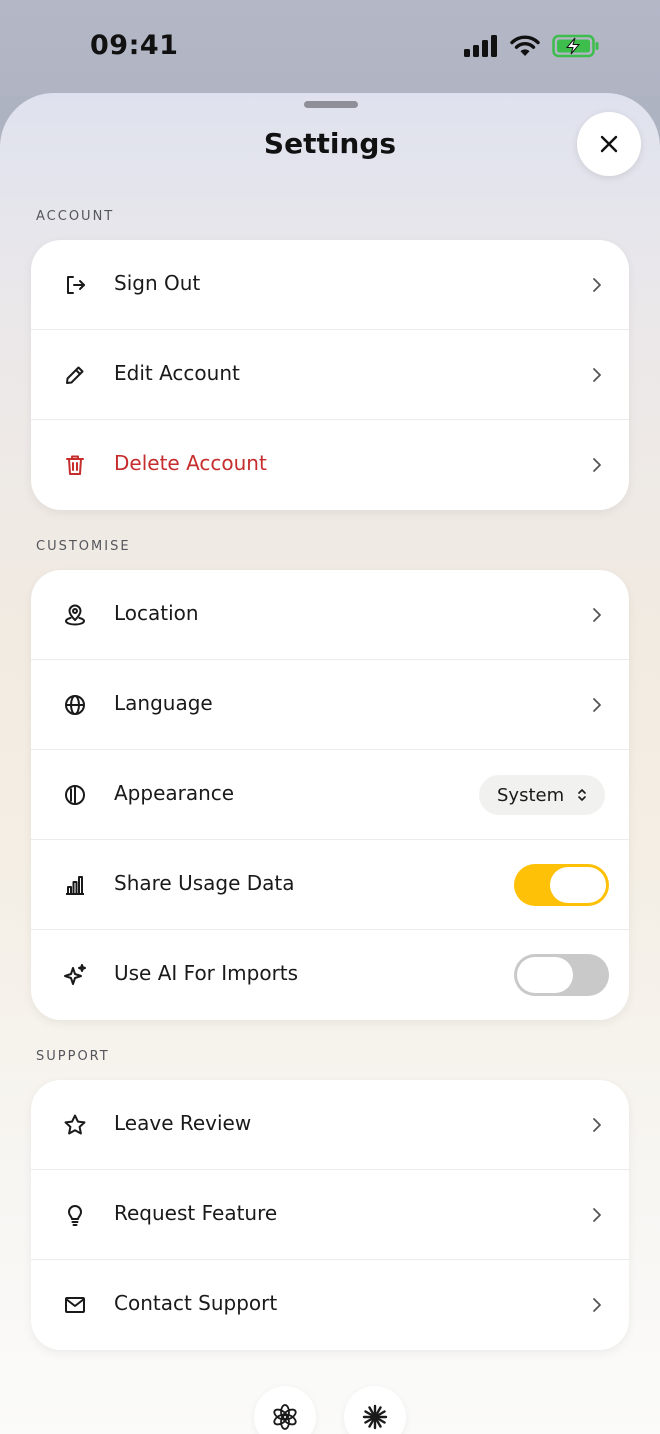 The image size is (660, 1434). Describe the element at coordinates (330, 975) in the screenshot. I see `use-ai-row: Use AI For Imports` at that location.